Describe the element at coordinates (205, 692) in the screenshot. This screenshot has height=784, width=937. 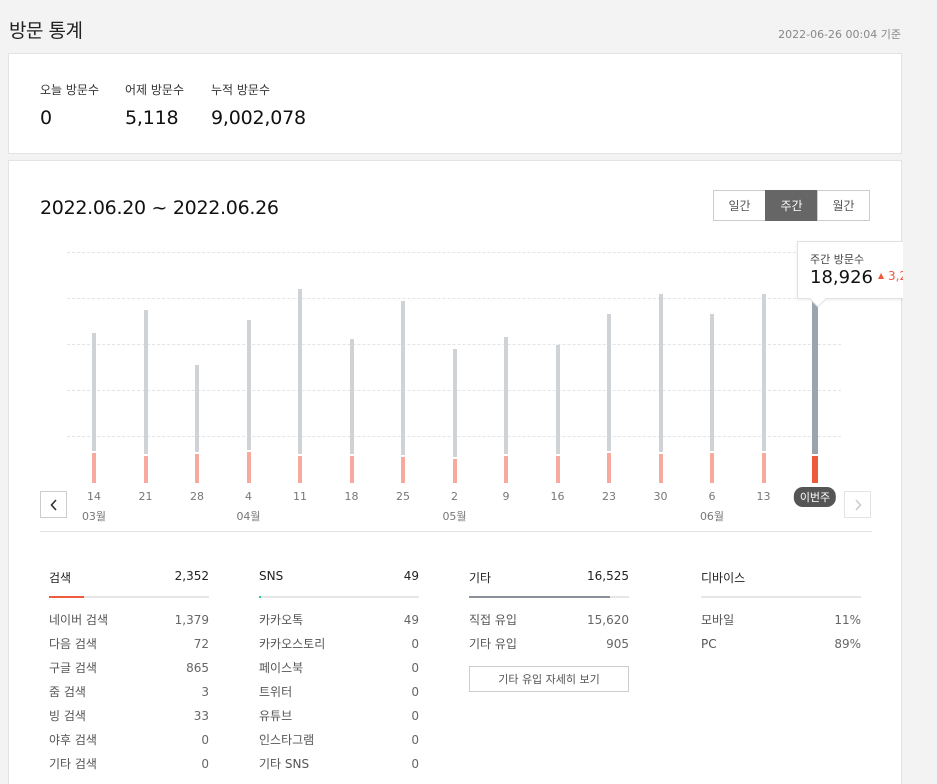
I see `stat-row-value: 3` at that location.